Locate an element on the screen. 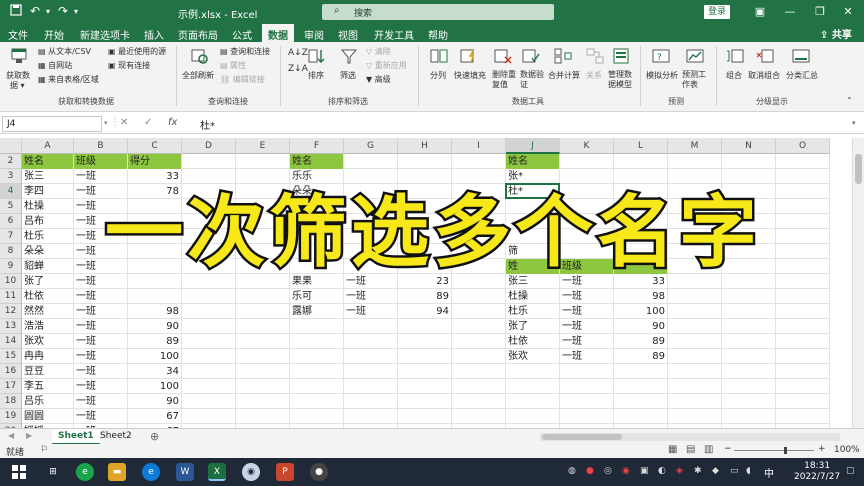 The width and height of the screenshot is (864, 486). row-header-16: 16 is located at coordinates (11, 371).